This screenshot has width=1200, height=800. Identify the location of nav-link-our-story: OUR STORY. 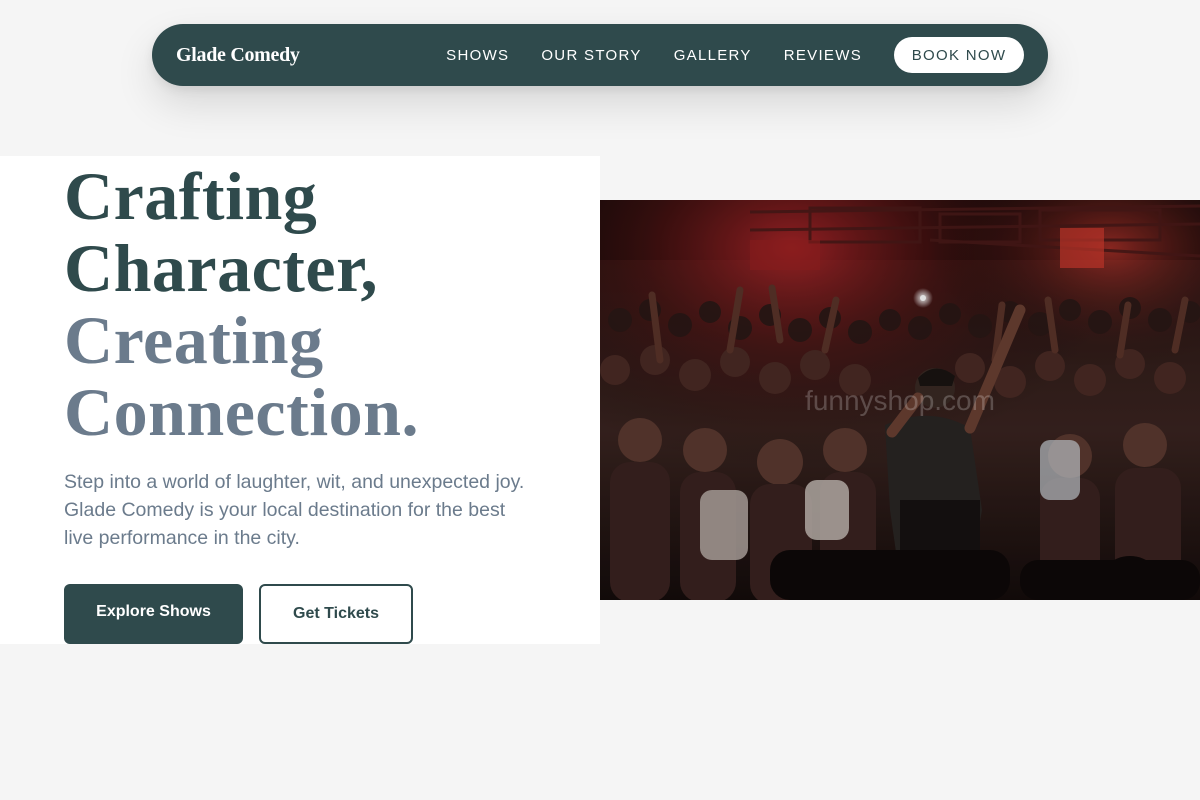
(591, 55).